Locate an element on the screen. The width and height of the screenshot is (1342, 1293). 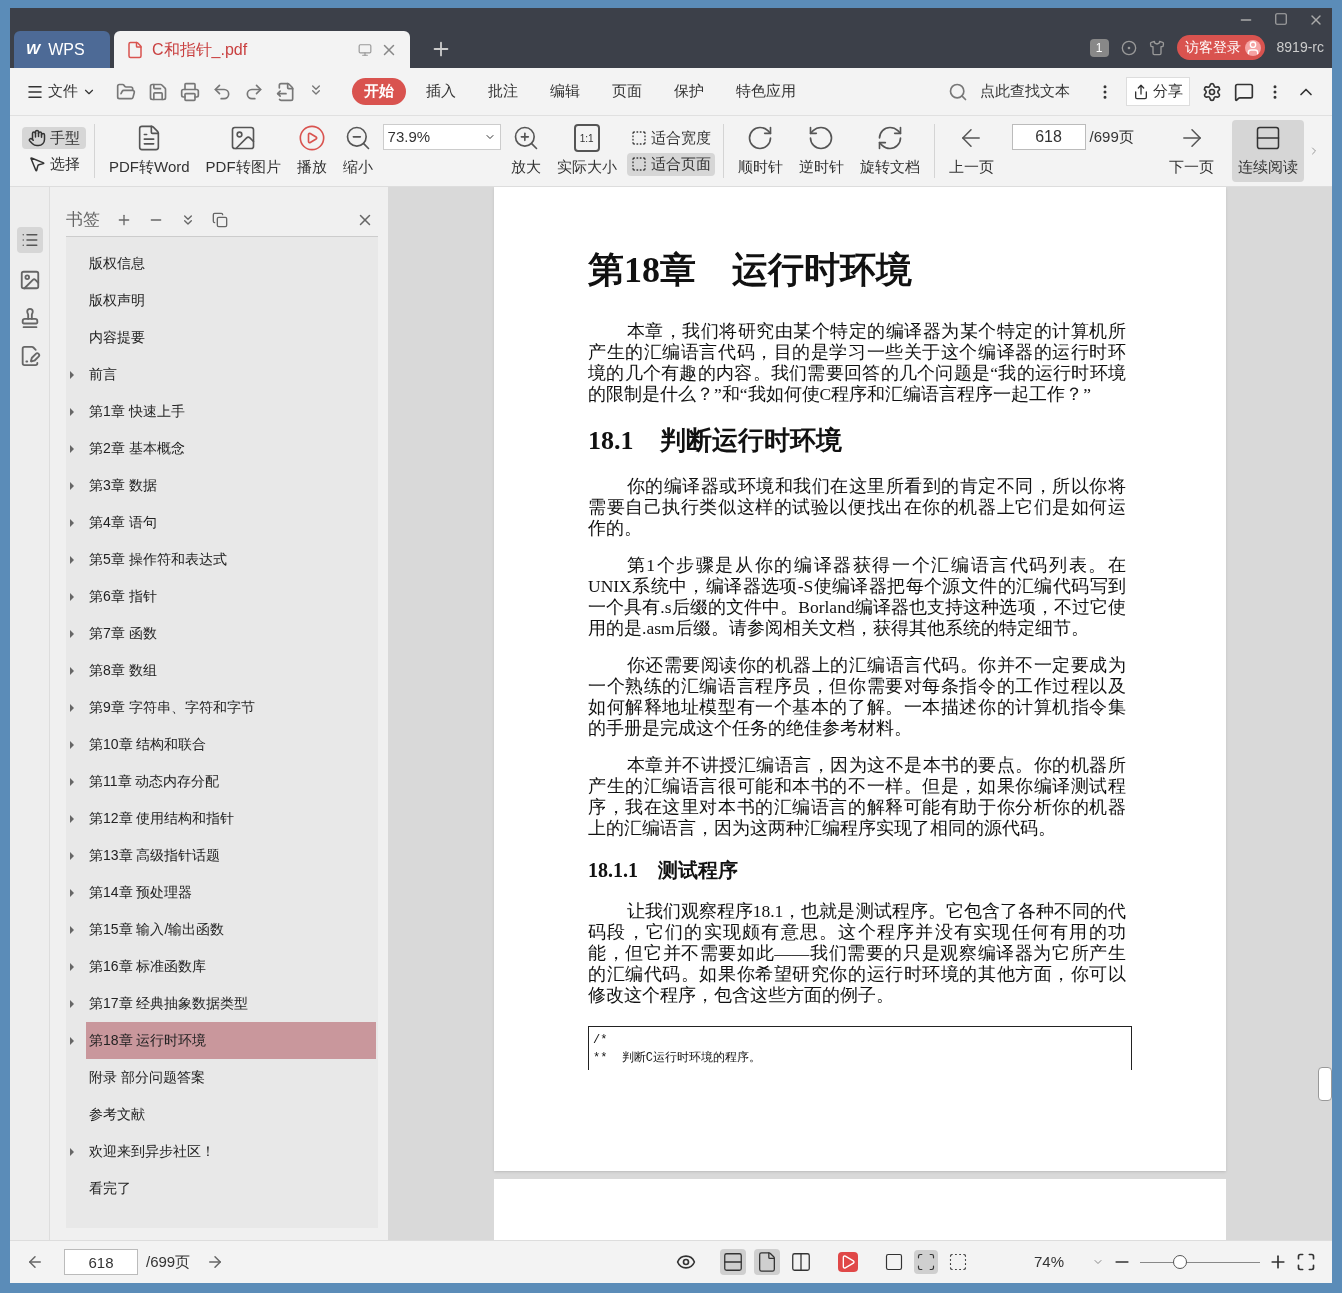
zoom-select: 73.9% is located at coordinates (441, 137).